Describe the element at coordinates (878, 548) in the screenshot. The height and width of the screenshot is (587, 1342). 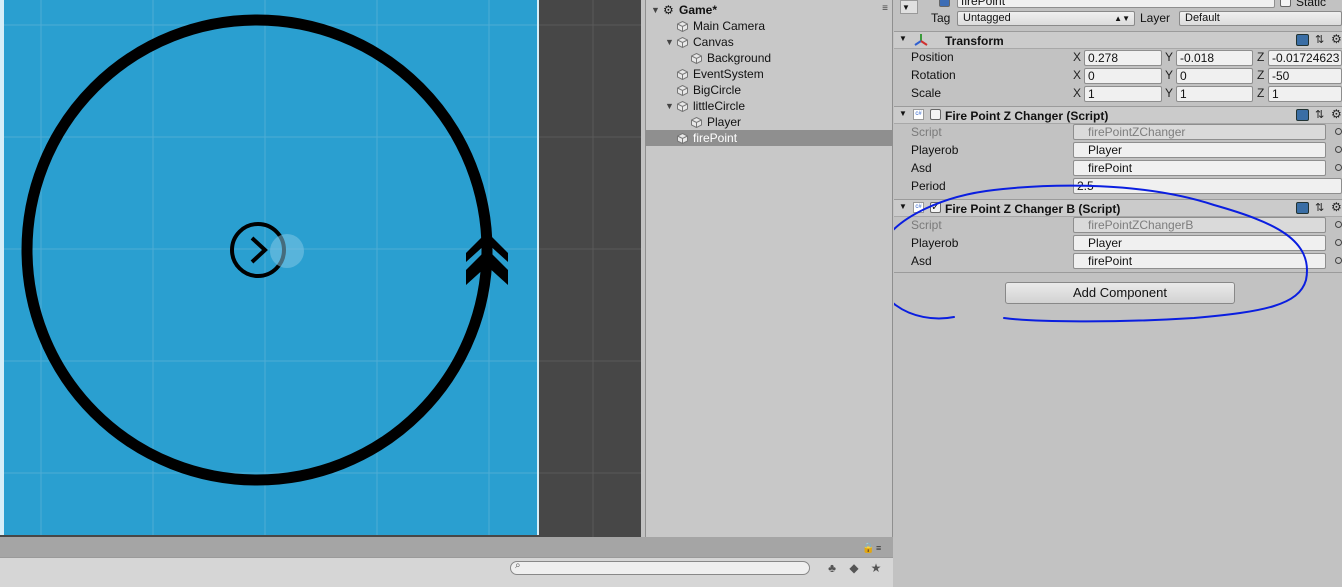
I see `panel-menu-icon: ≡` at that location.